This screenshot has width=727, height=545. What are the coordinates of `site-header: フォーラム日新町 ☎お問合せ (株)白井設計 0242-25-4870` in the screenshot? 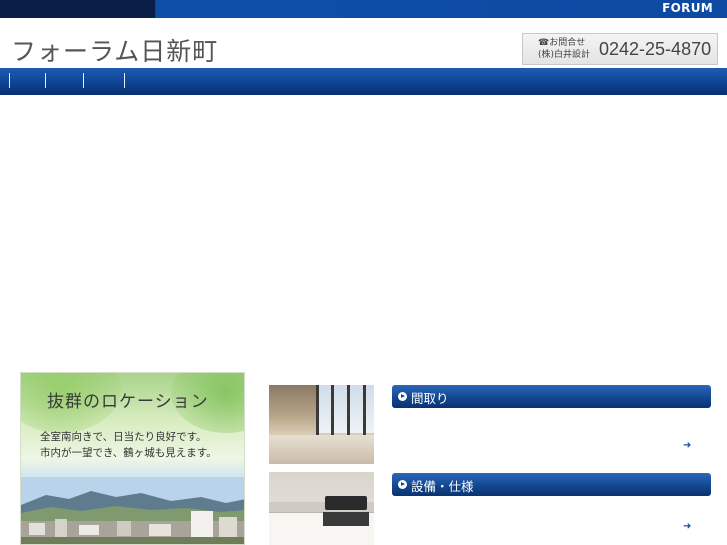 It's located at (363, 43).